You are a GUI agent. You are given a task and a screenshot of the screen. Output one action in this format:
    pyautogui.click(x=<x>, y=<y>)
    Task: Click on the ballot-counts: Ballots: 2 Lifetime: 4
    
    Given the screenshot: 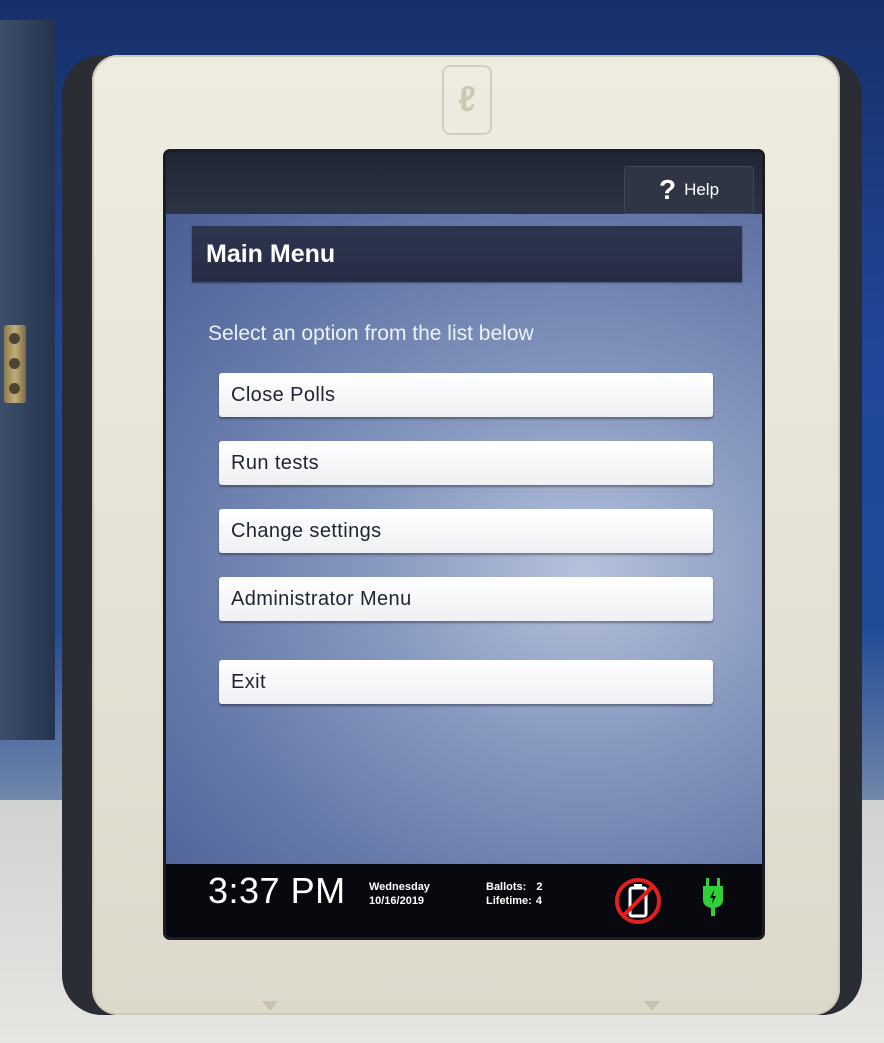 What is the action you would take?
    pyautogui.click(x=514, y=894)
    